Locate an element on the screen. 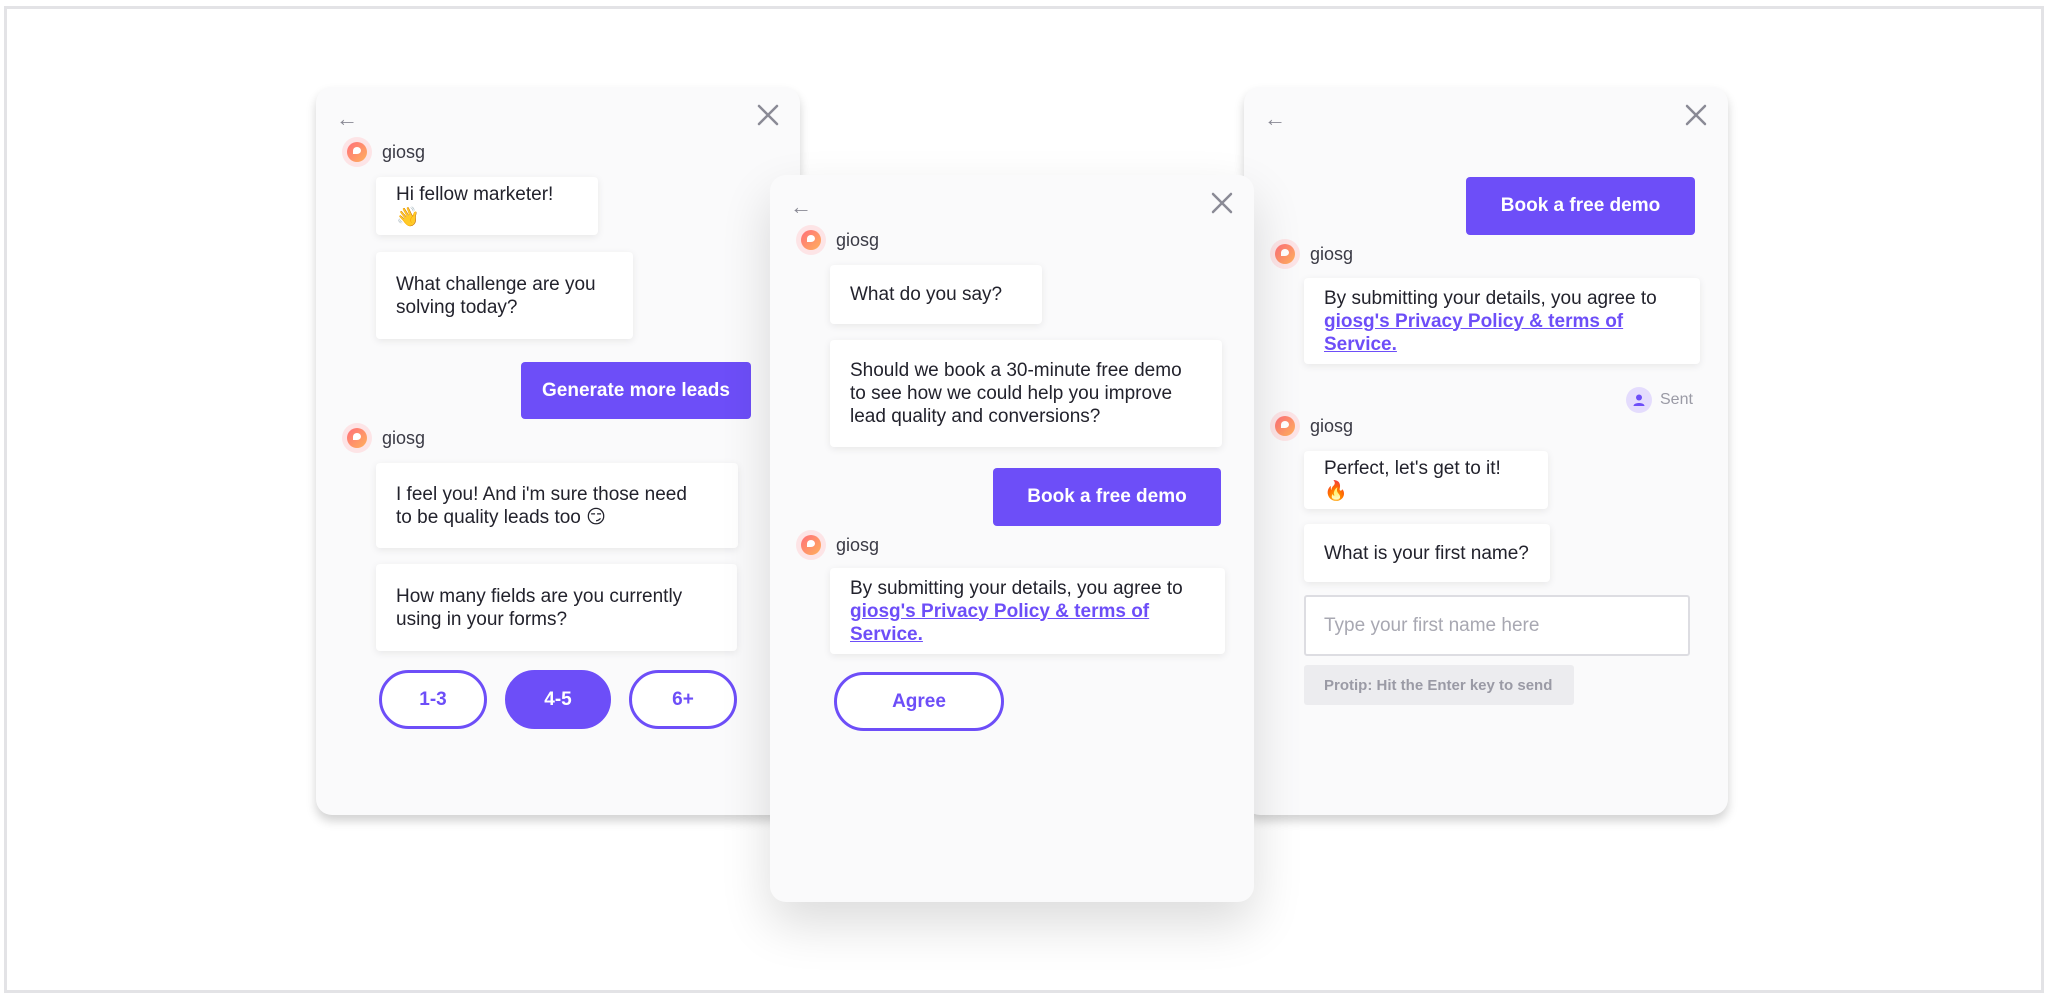  sent-status: Sent is located at coordinates (1659, 400).